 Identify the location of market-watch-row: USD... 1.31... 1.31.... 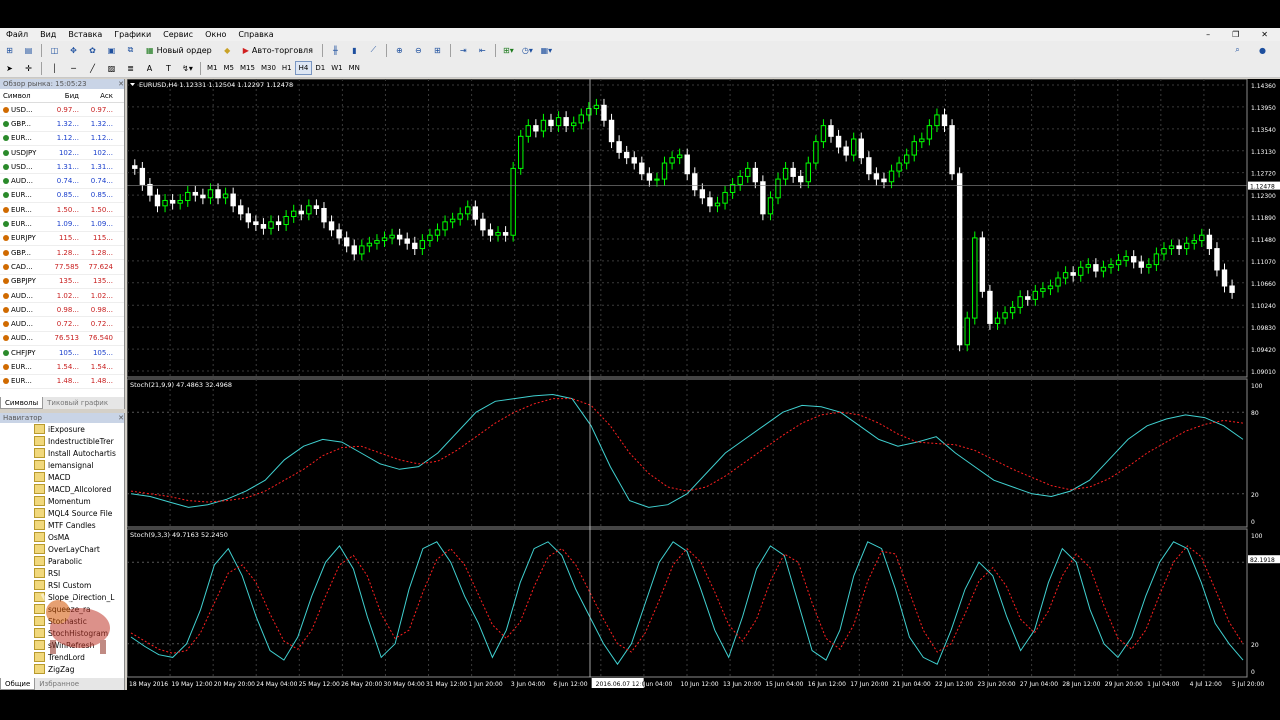
(62, 167).